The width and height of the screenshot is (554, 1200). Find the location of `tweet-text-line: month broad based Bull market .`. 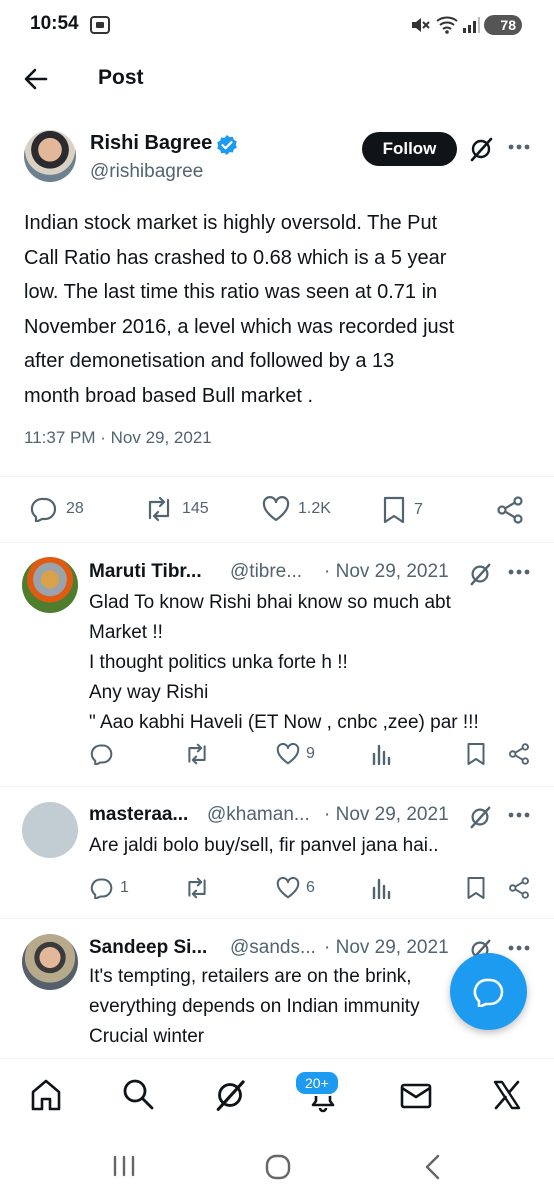

tweet-text-line: month broad based Bull market . is located at coordinates (169, 395).